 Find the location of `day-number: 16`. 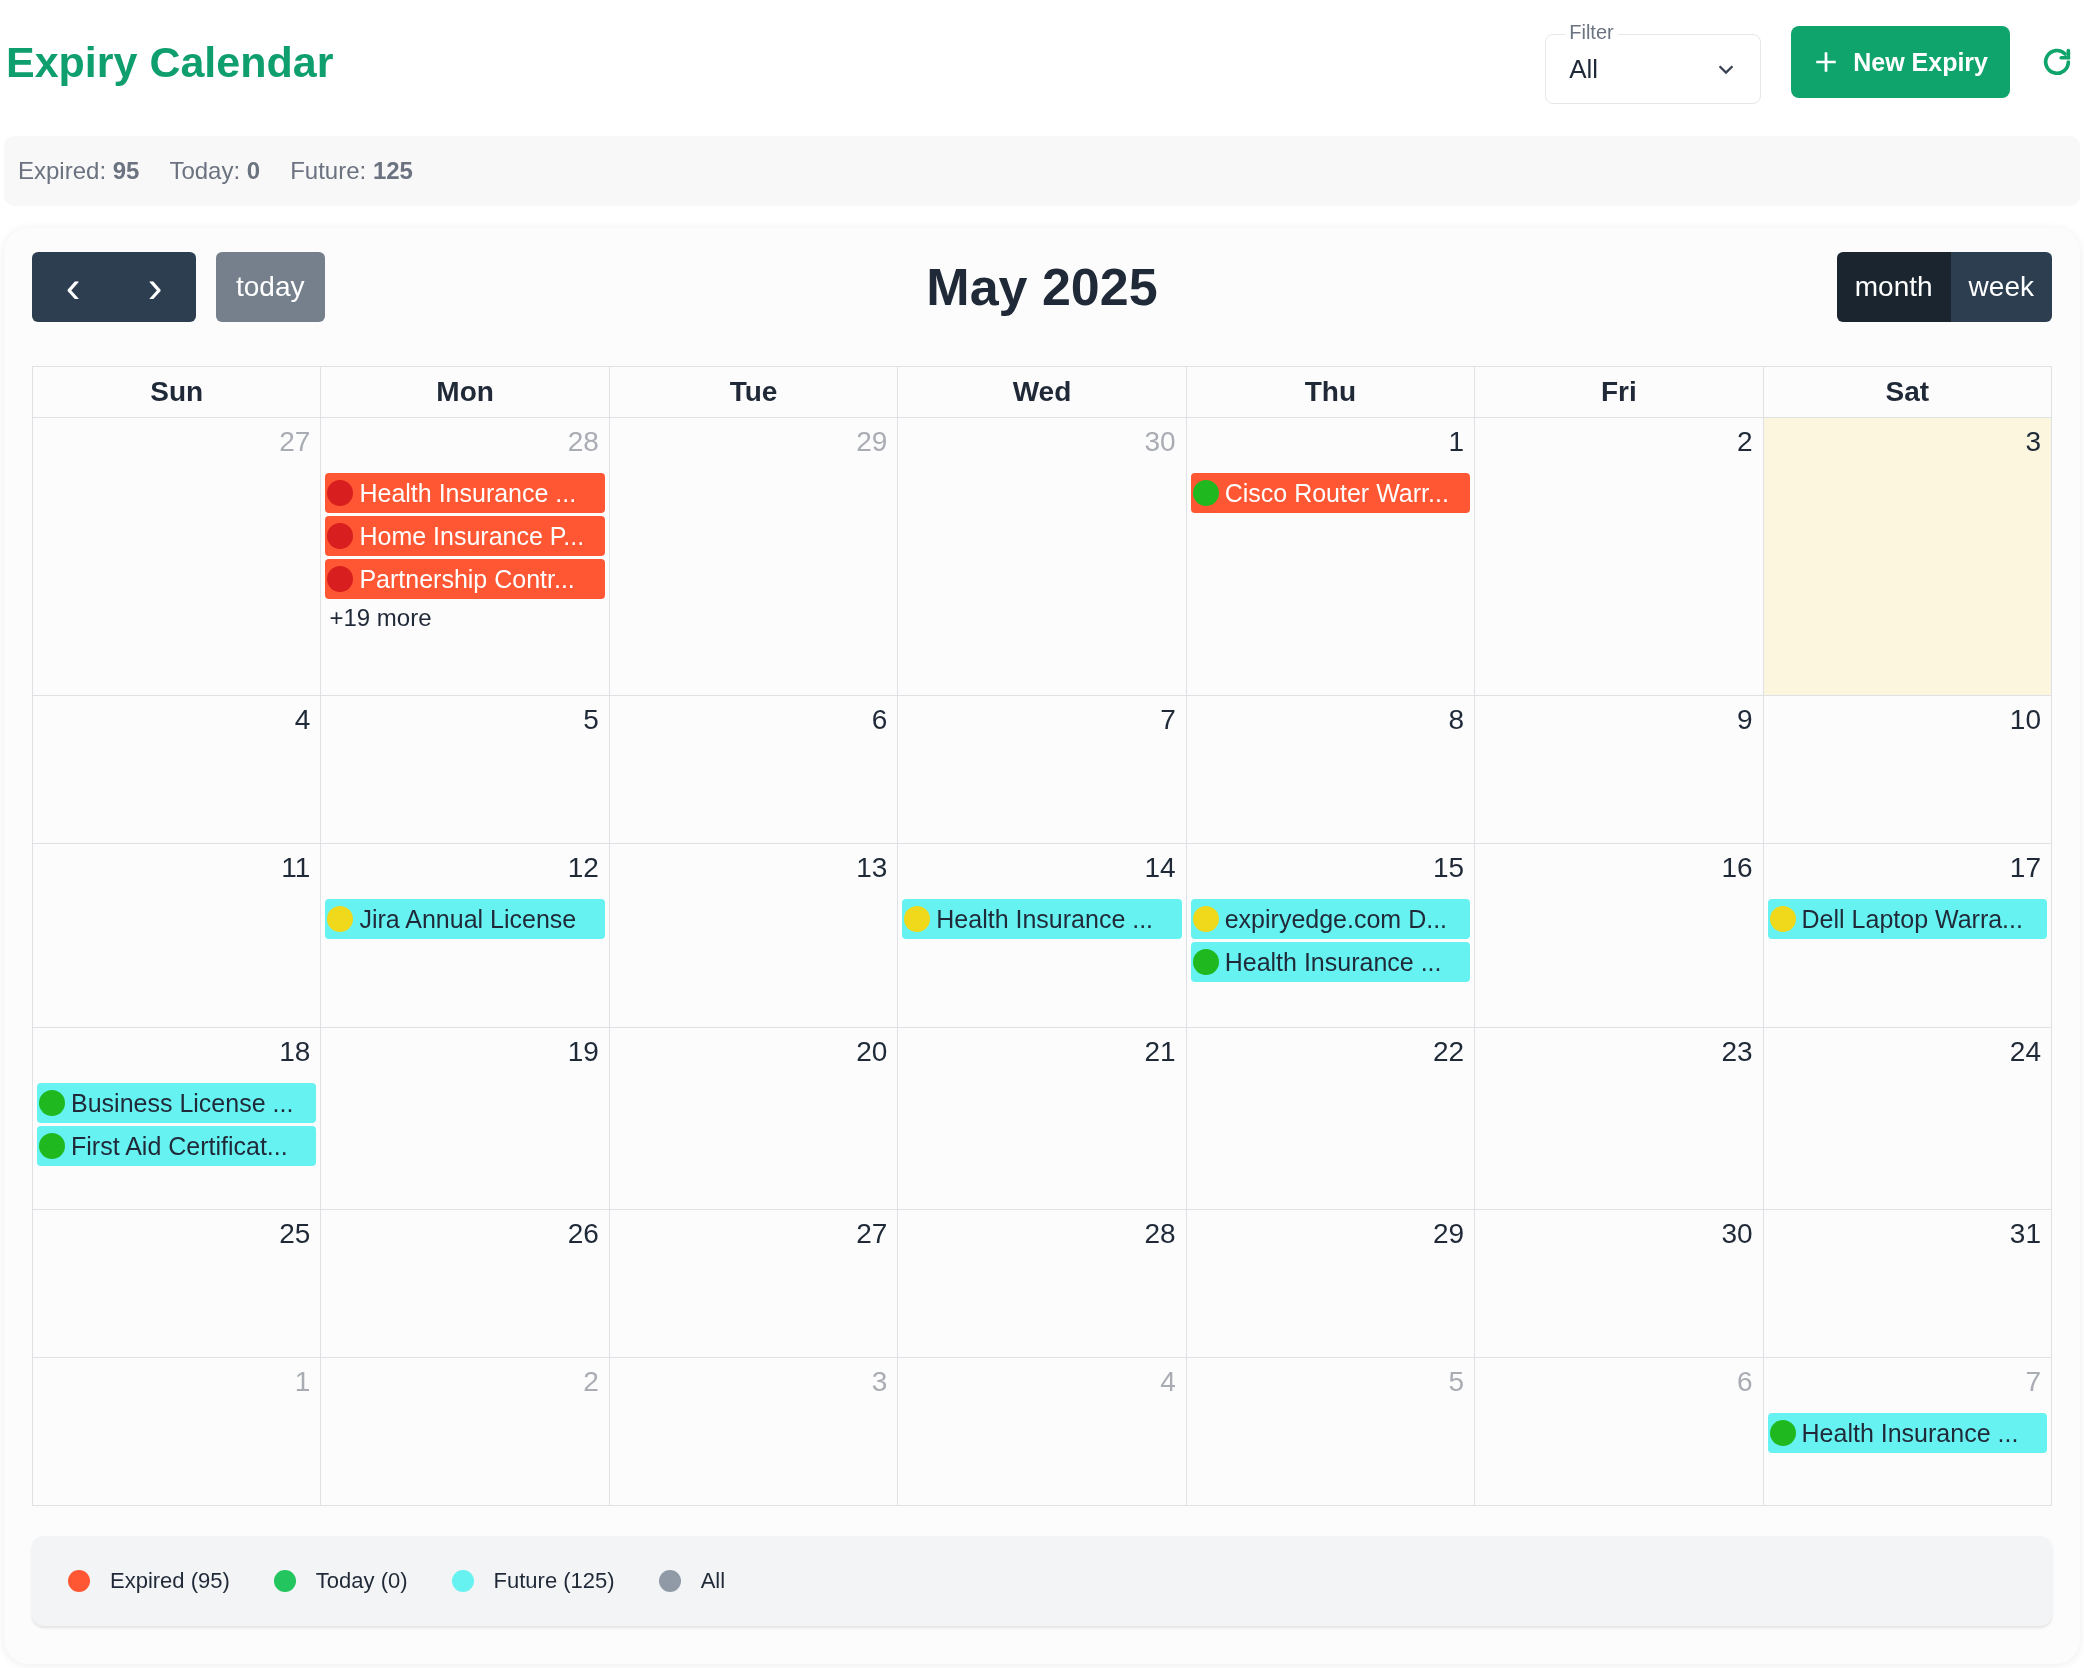

day-number: 16 is located at coordinates (1737, 868).